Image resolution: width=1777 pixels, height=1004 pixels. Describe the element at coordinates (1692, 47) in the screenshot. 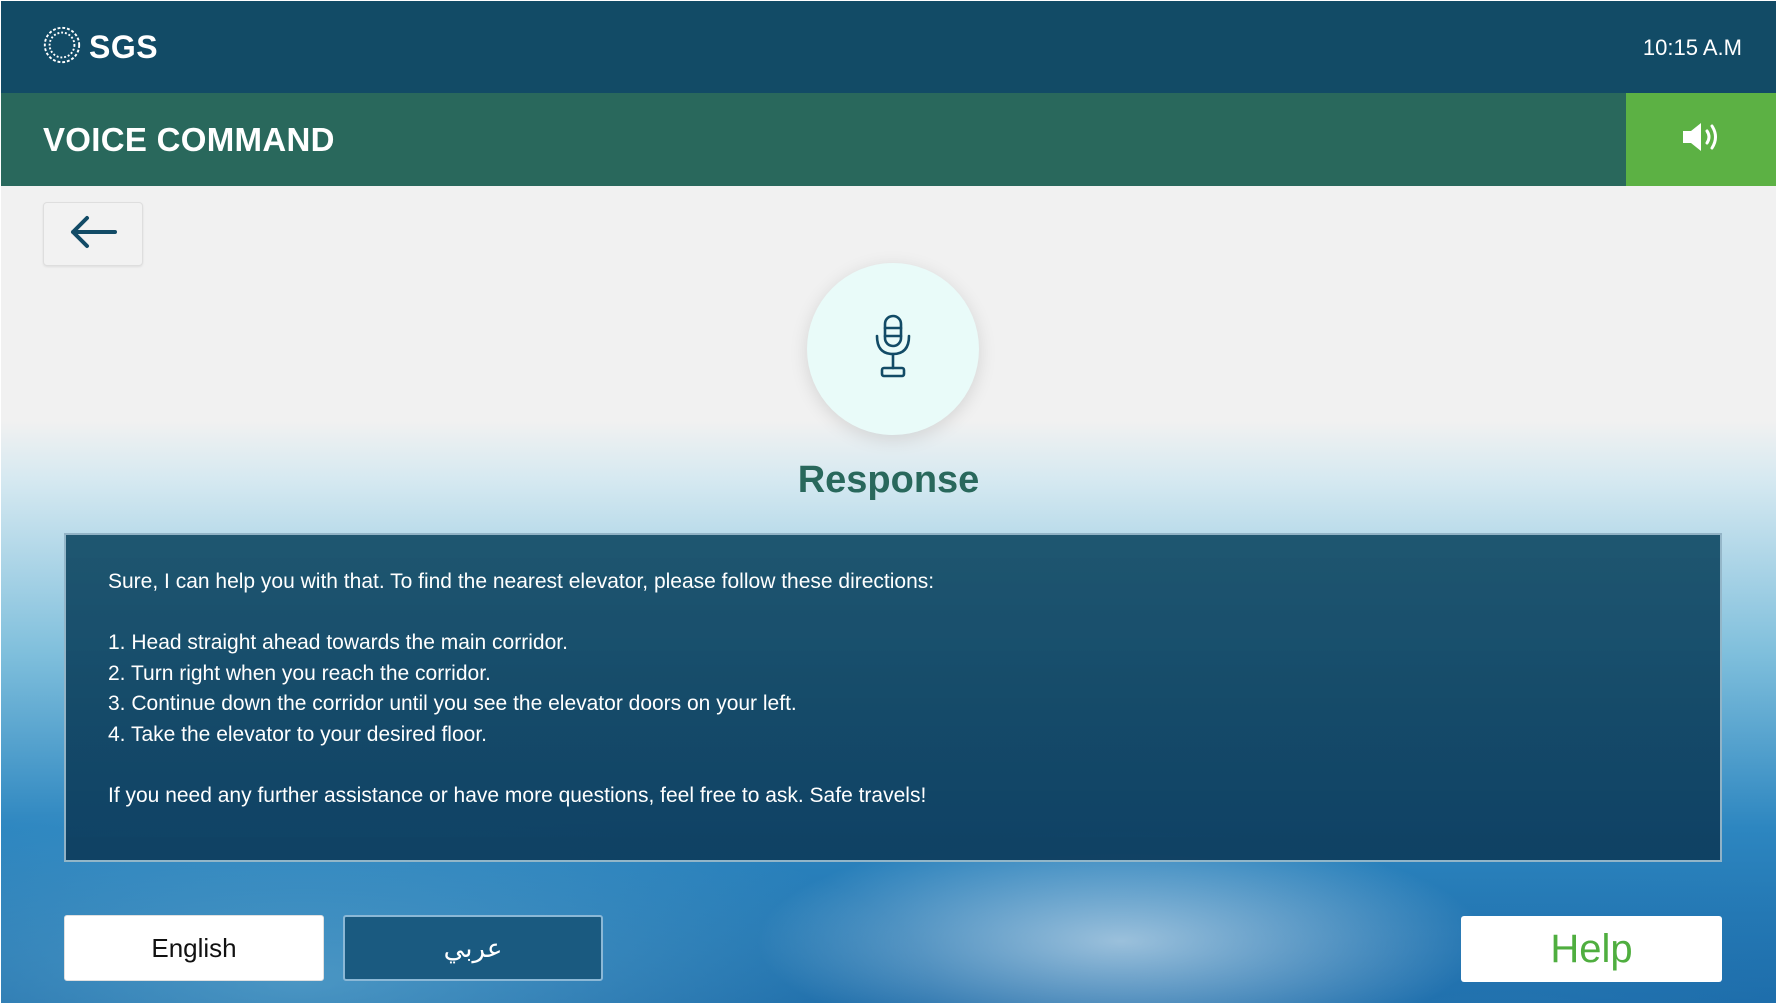

I see `clock: 10:15 A.M` at that location.